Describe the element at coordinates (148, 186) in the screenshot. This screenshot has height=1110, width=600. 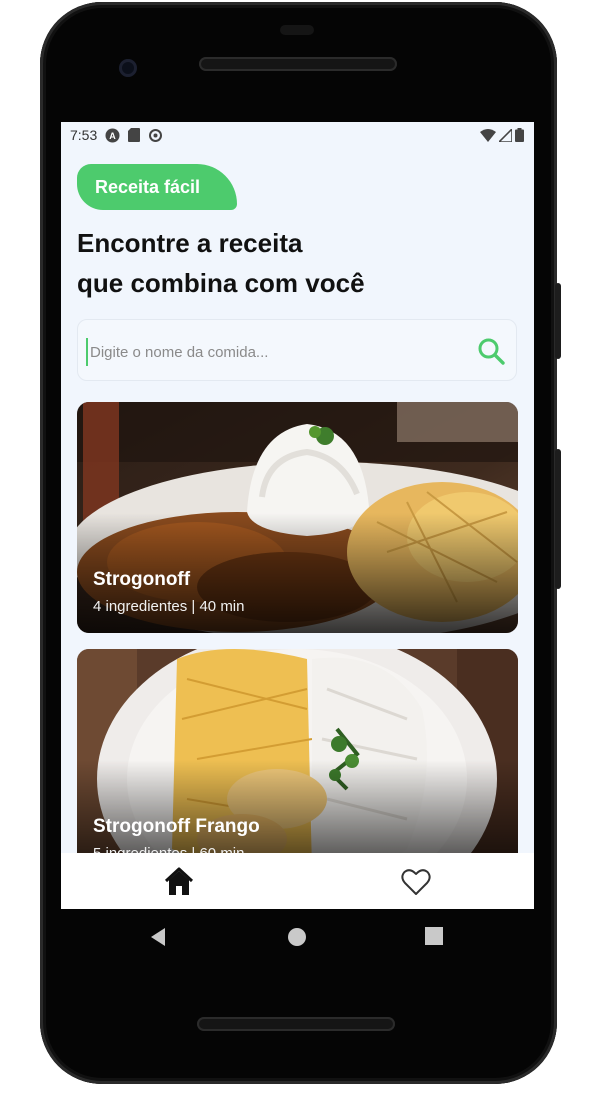
I see `badge-label: Receita fácil` at that location.